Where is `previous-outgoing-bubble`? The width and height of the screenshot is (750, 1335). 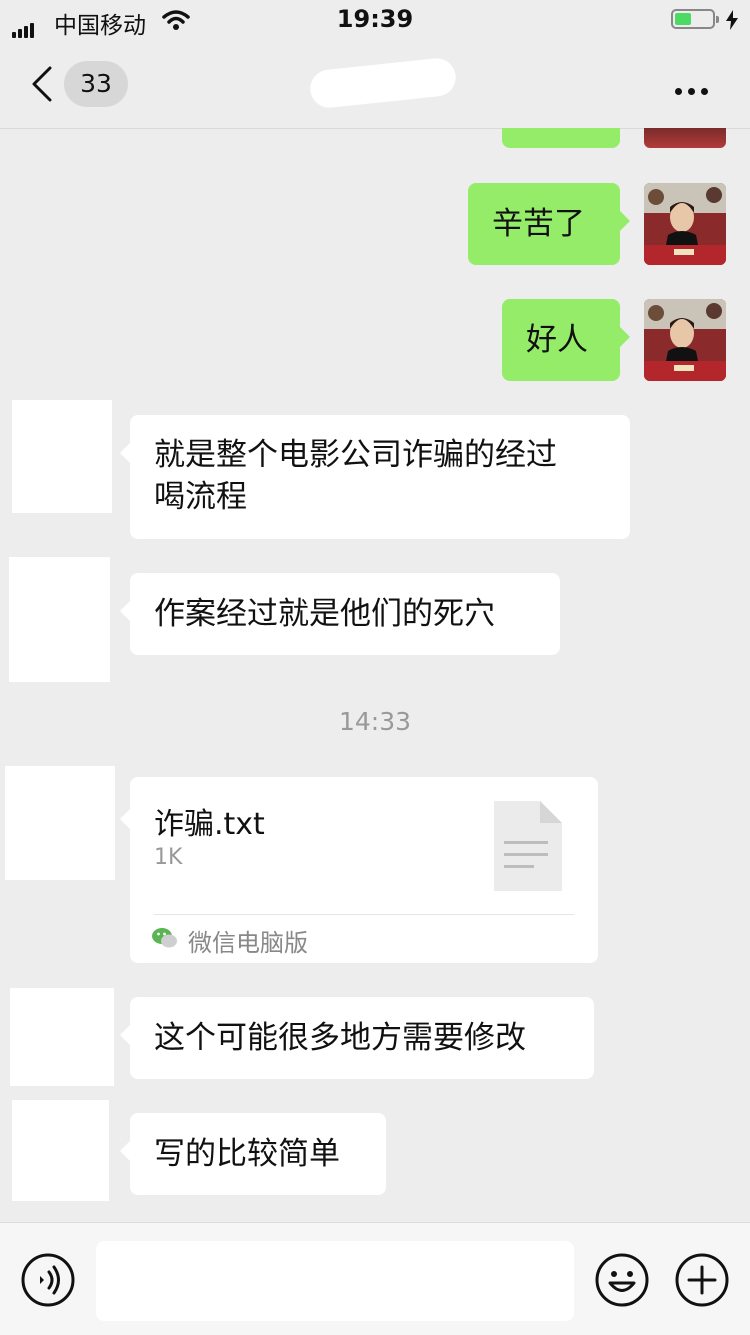 previous-outgoing-bubble is located at coordinates (561, 138).